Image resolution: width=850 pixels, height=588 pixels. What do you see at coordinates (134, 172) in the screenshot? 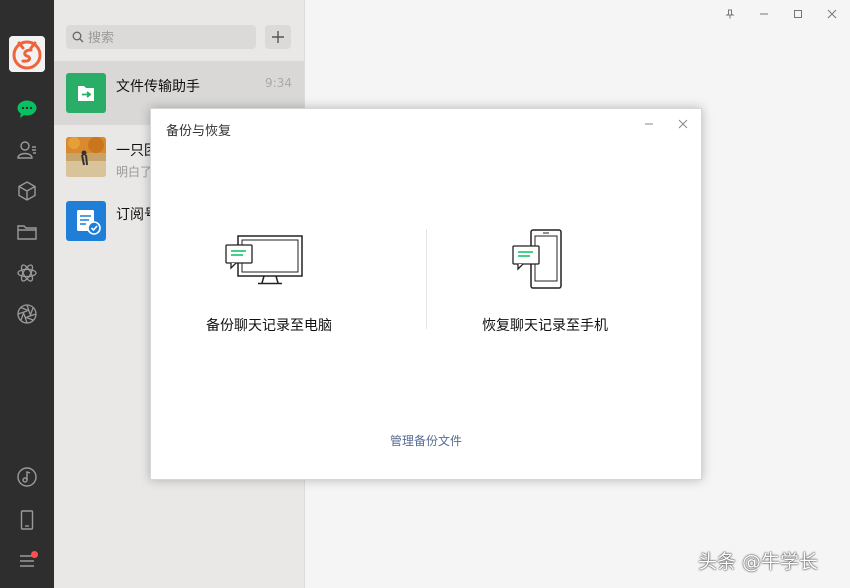
I see `chat-preview: 明白了` at bounding box center [134, 172].